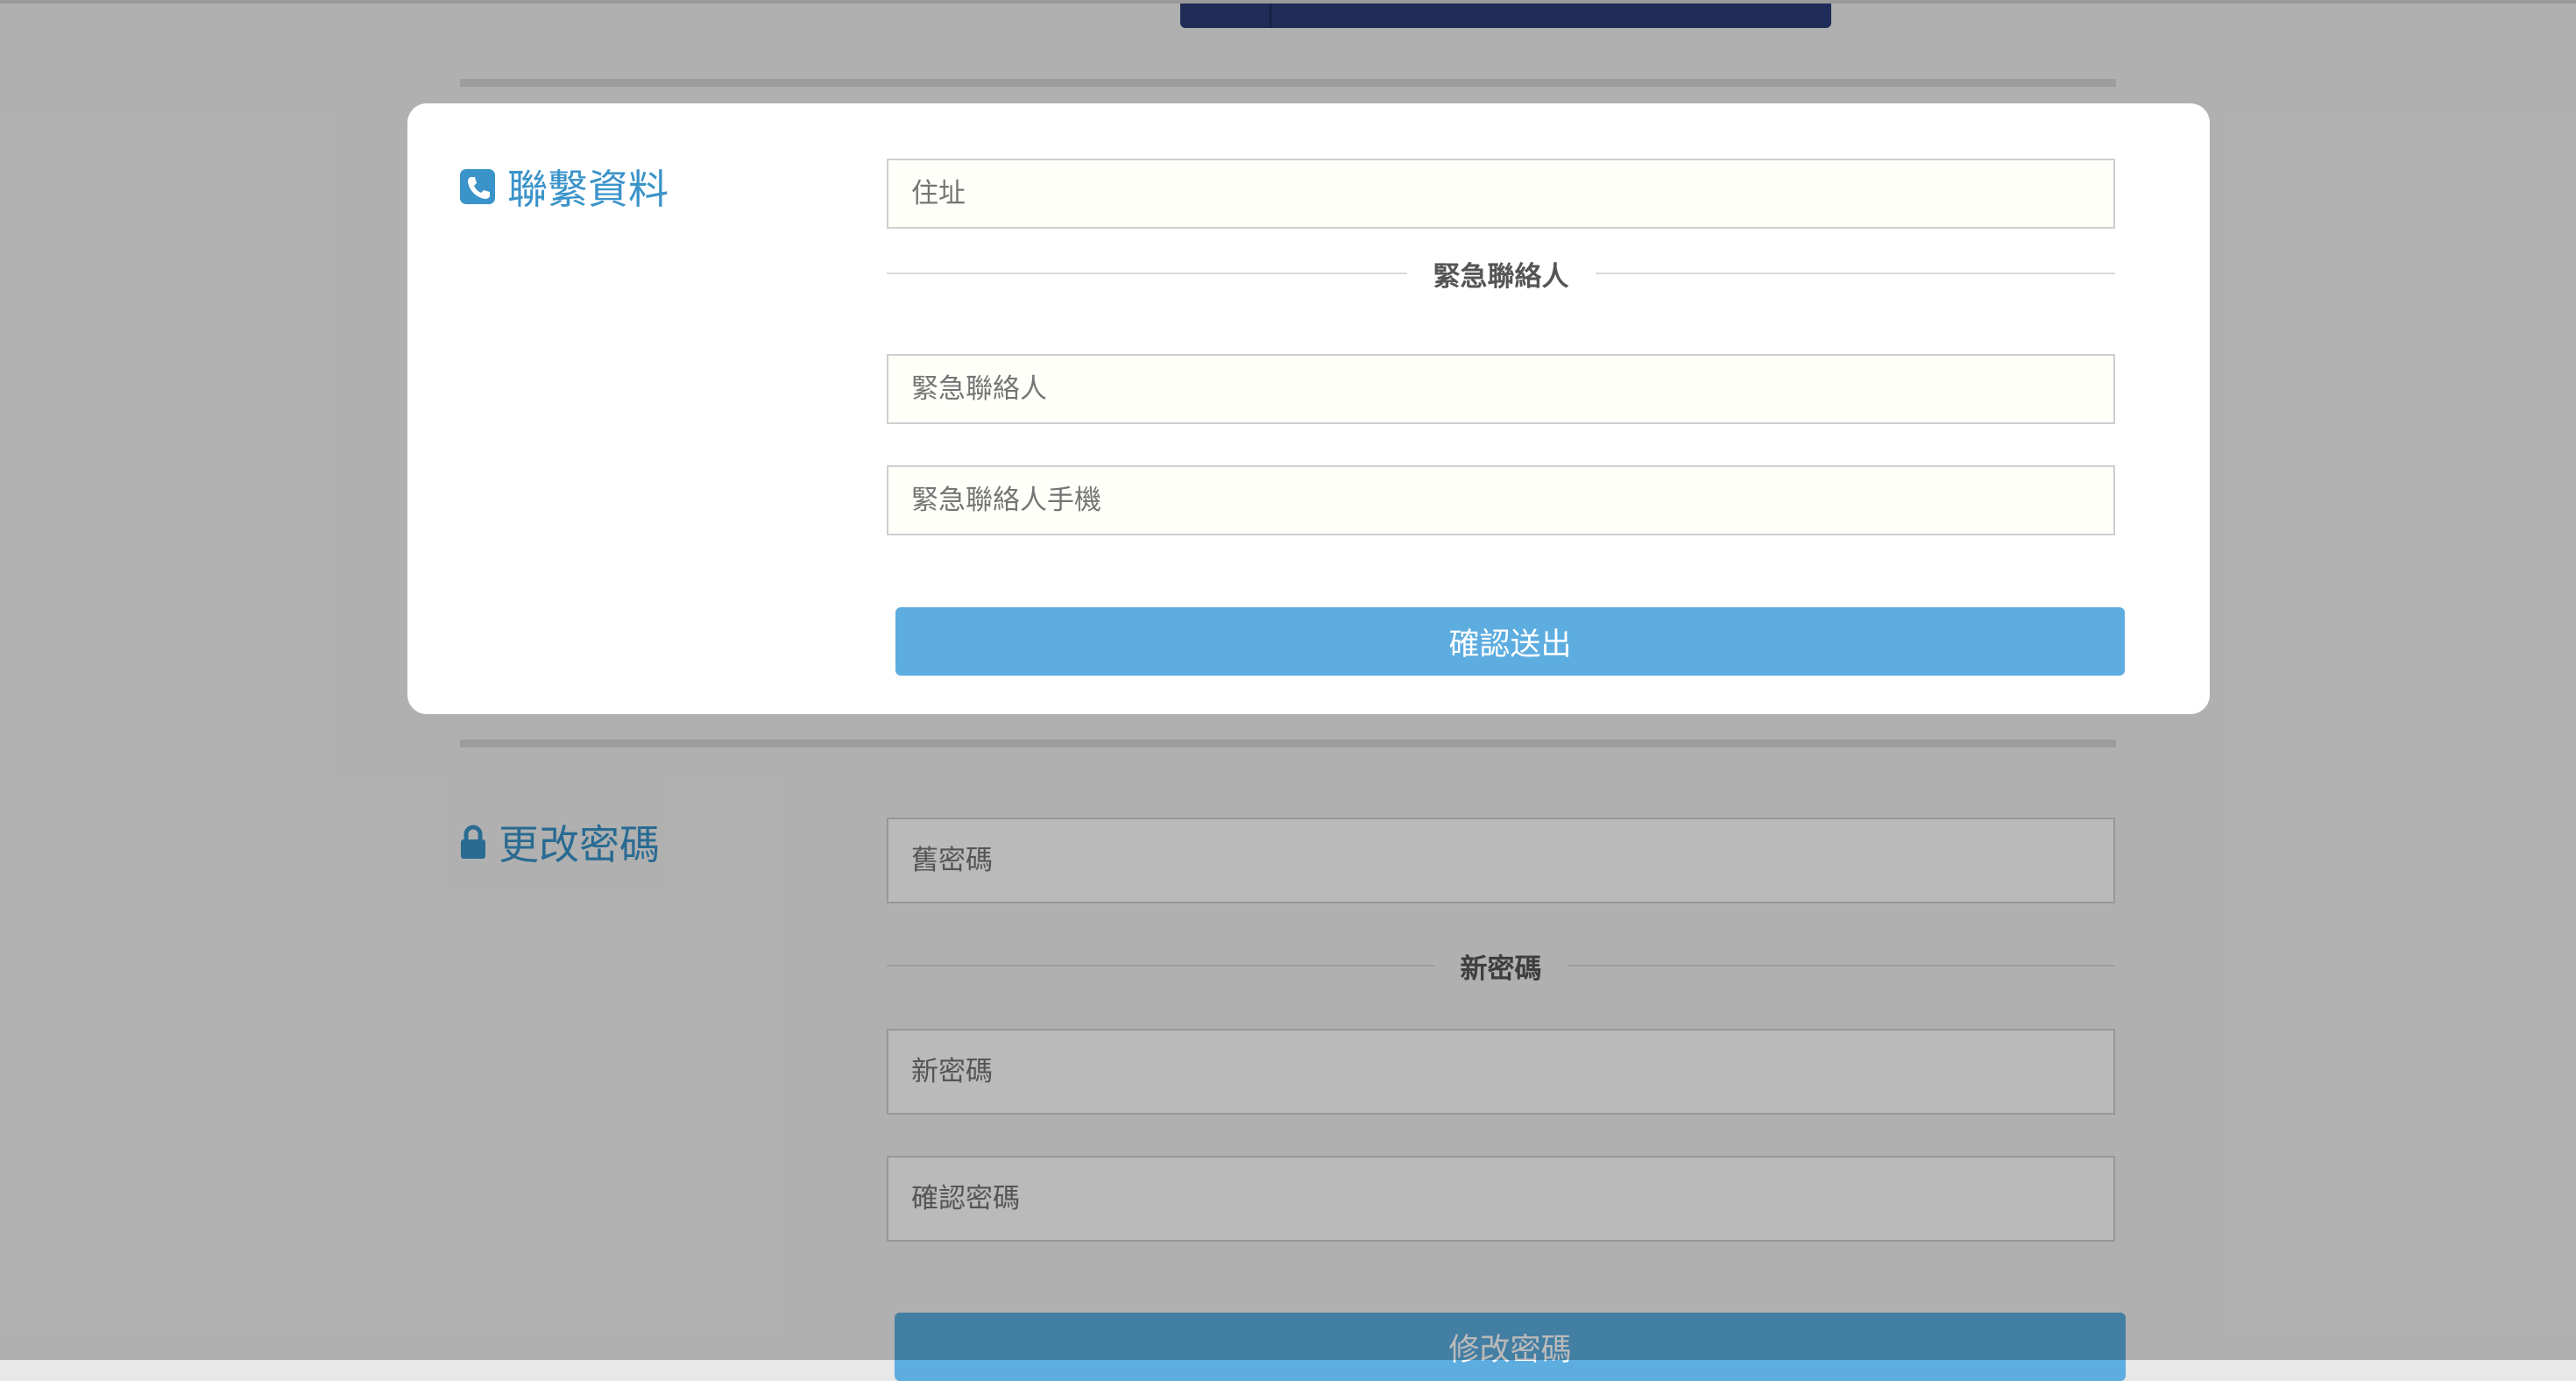 The height and width of the screenshot is (1381, 2576). I want to click on contact-info-title: 聯繫資料, so click(588, 190).